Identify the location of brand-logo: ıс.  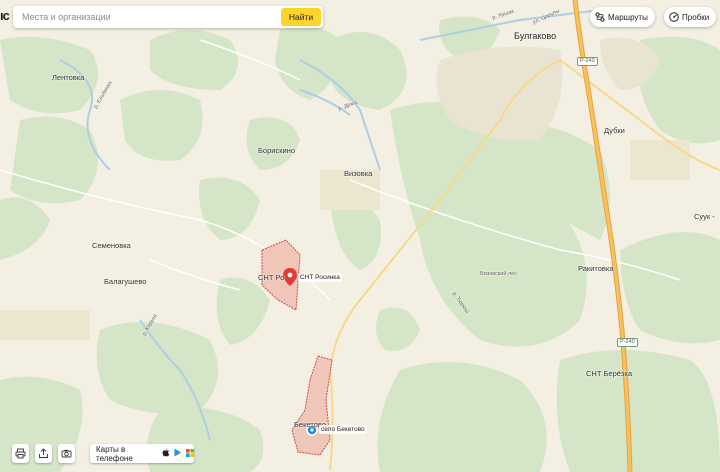
(5, 15).